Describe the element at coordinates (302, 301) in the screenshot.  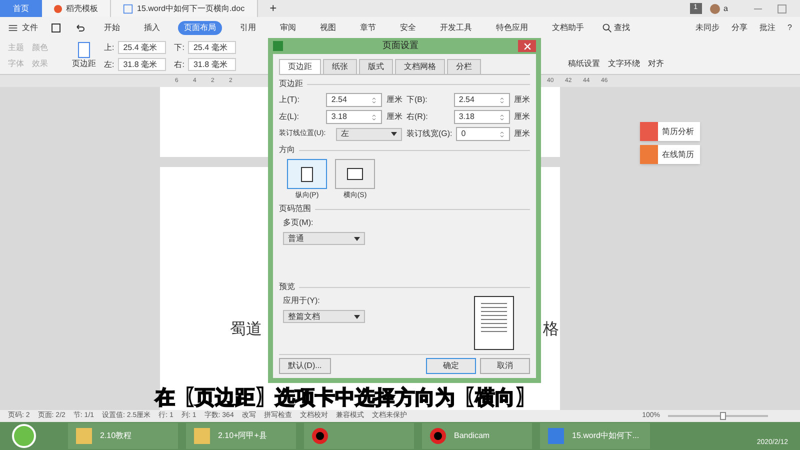
I see `field-label: 应用于(Y):` at that location.